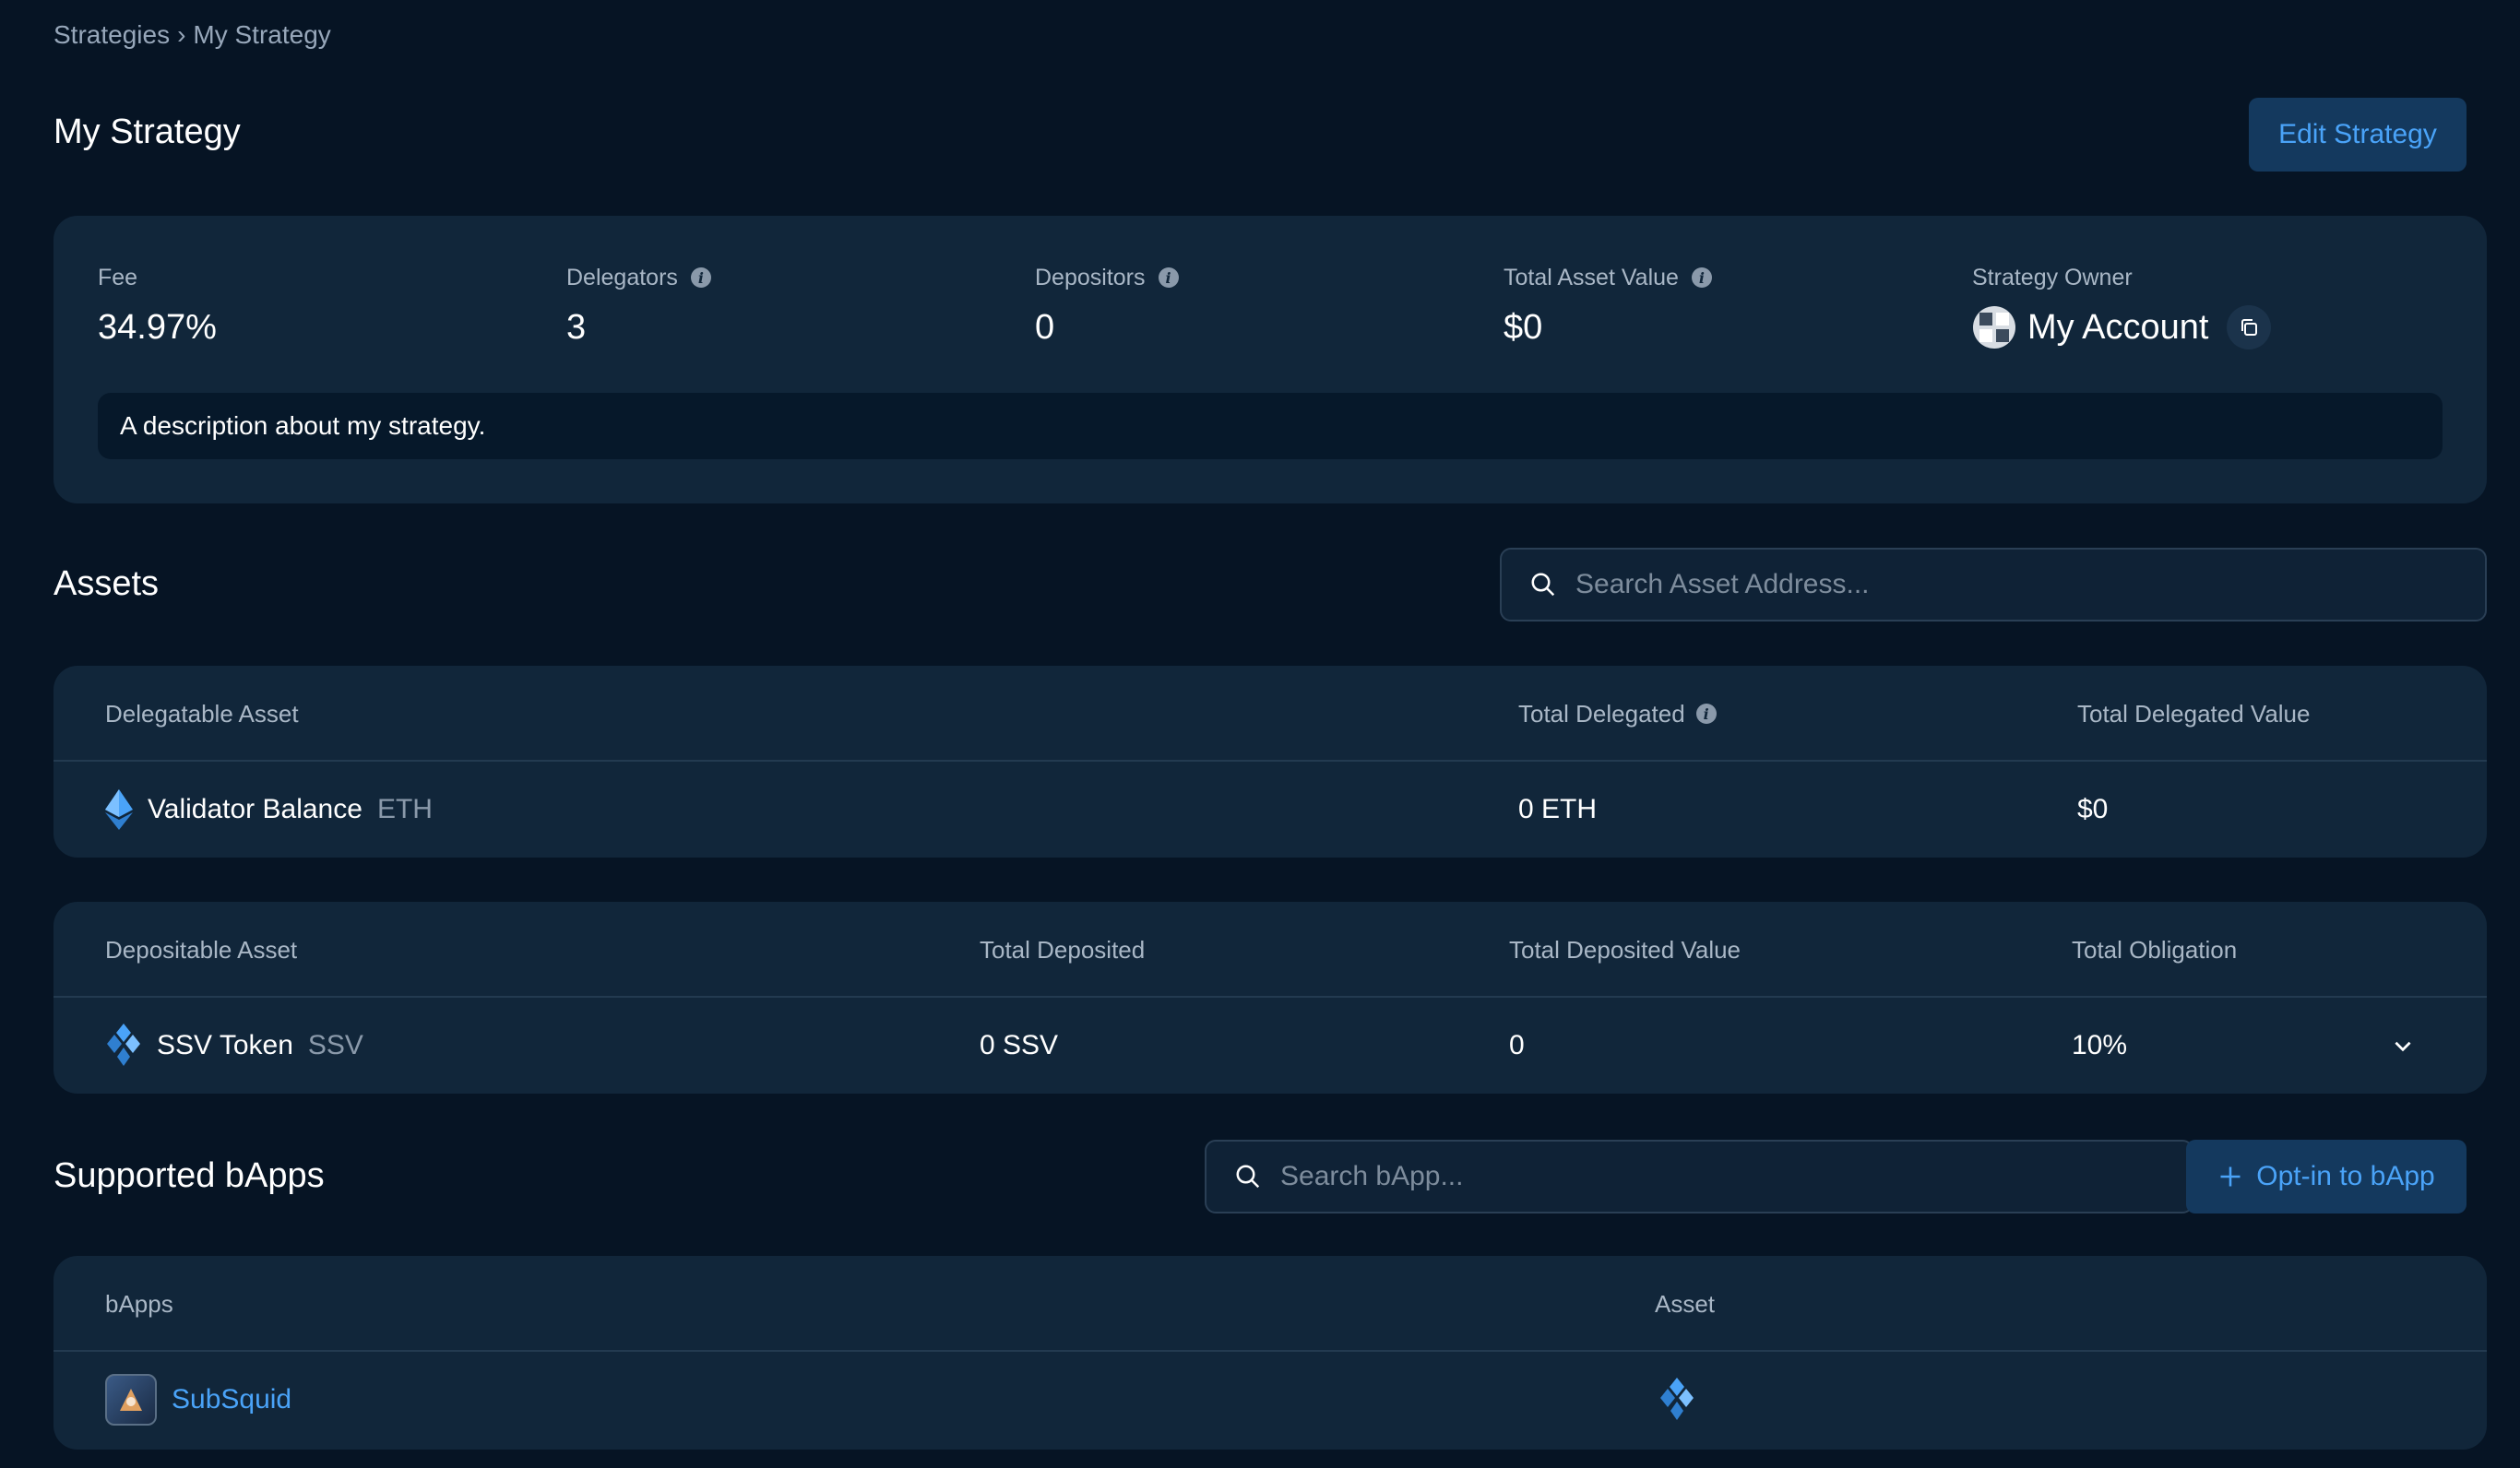  Describe the element at coordinates (1523, 327) in the screenshot. I see `total-asset-value-value: $0` at that location.